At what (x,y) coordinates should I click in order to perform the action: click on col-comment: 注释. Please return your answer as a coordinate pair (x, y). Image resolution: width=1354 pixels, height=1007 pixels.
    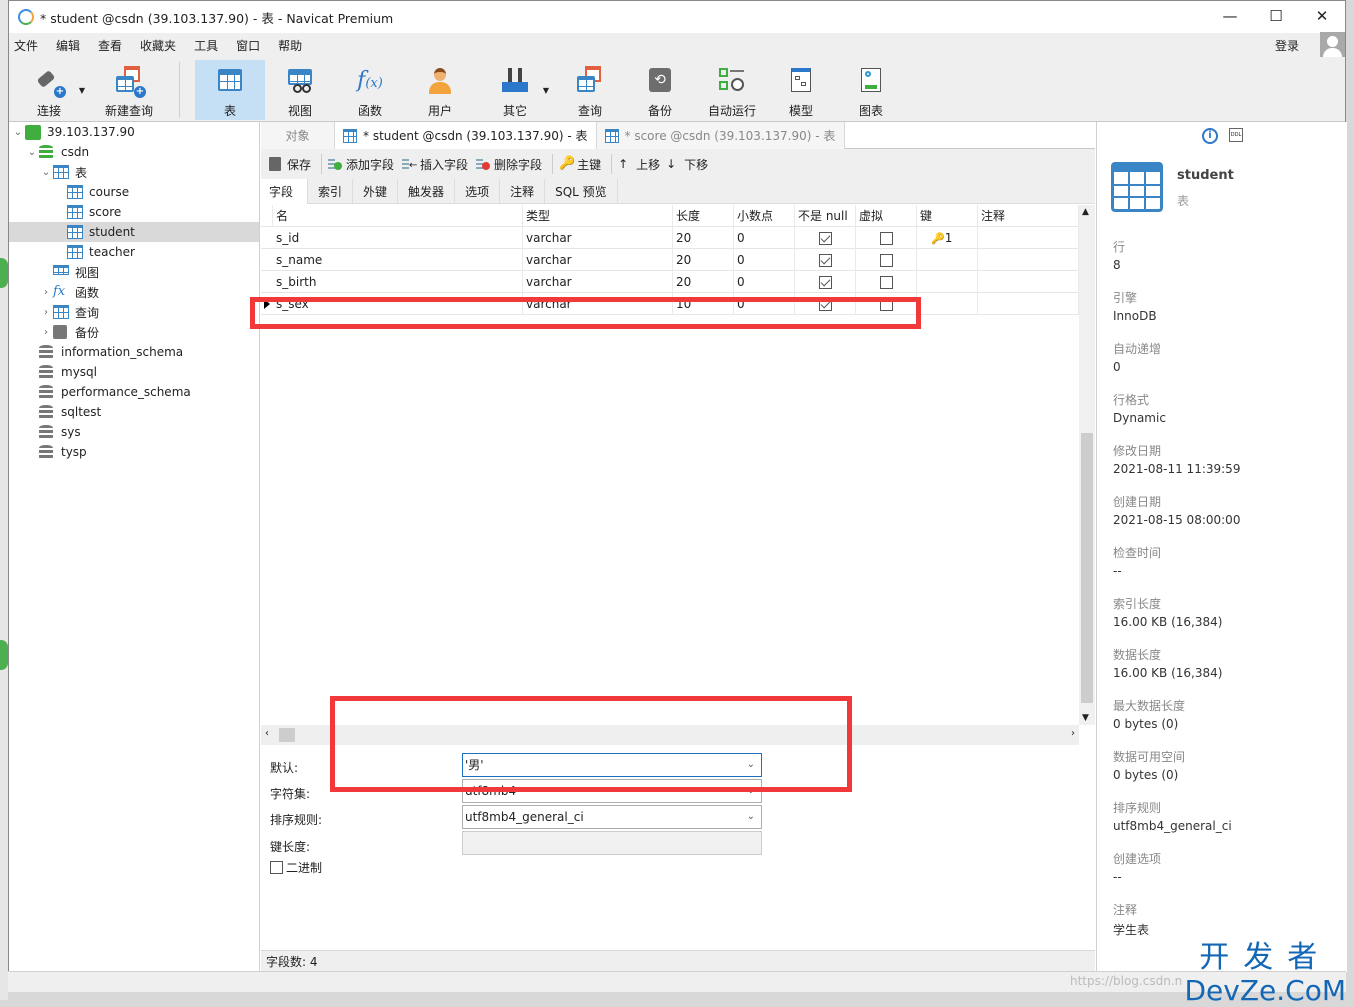
    Looking at the image, I should click on (1028, 216).